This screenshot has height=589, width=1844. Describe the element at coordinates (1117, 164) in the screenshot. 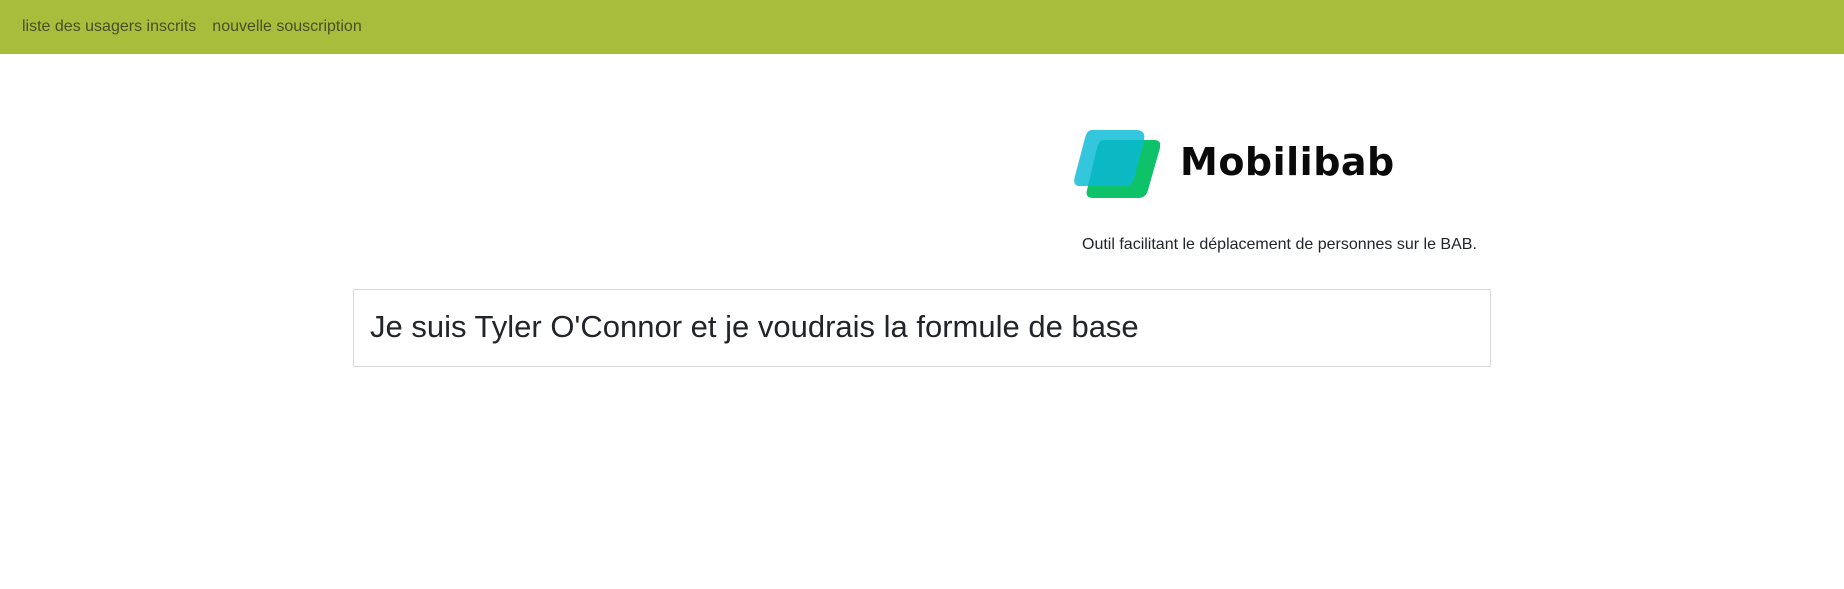

I see `mobilibab-logo-icon` at that location.